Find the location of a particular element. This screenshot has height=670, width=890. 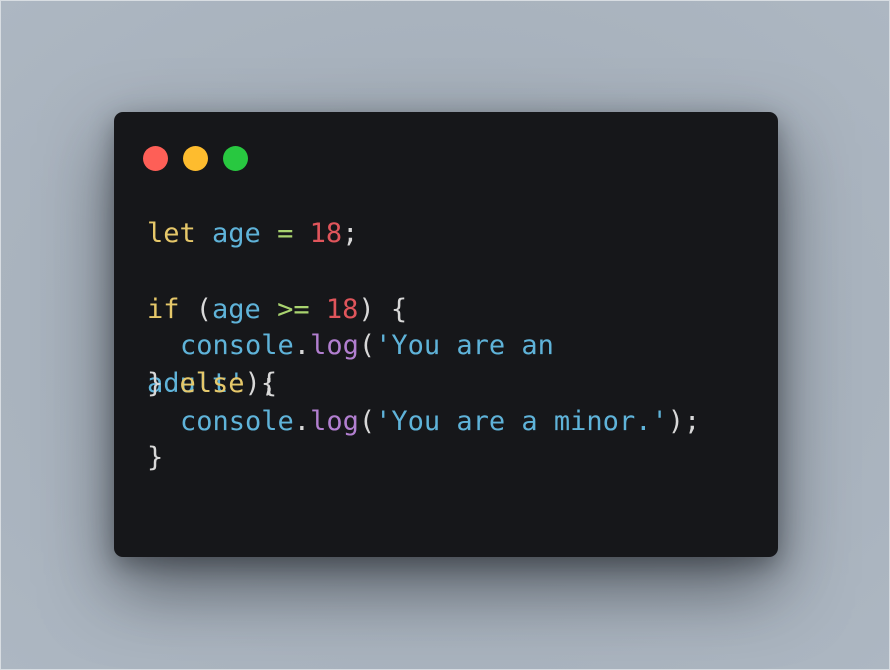

keyword: if is located at coordinates (163, 309).